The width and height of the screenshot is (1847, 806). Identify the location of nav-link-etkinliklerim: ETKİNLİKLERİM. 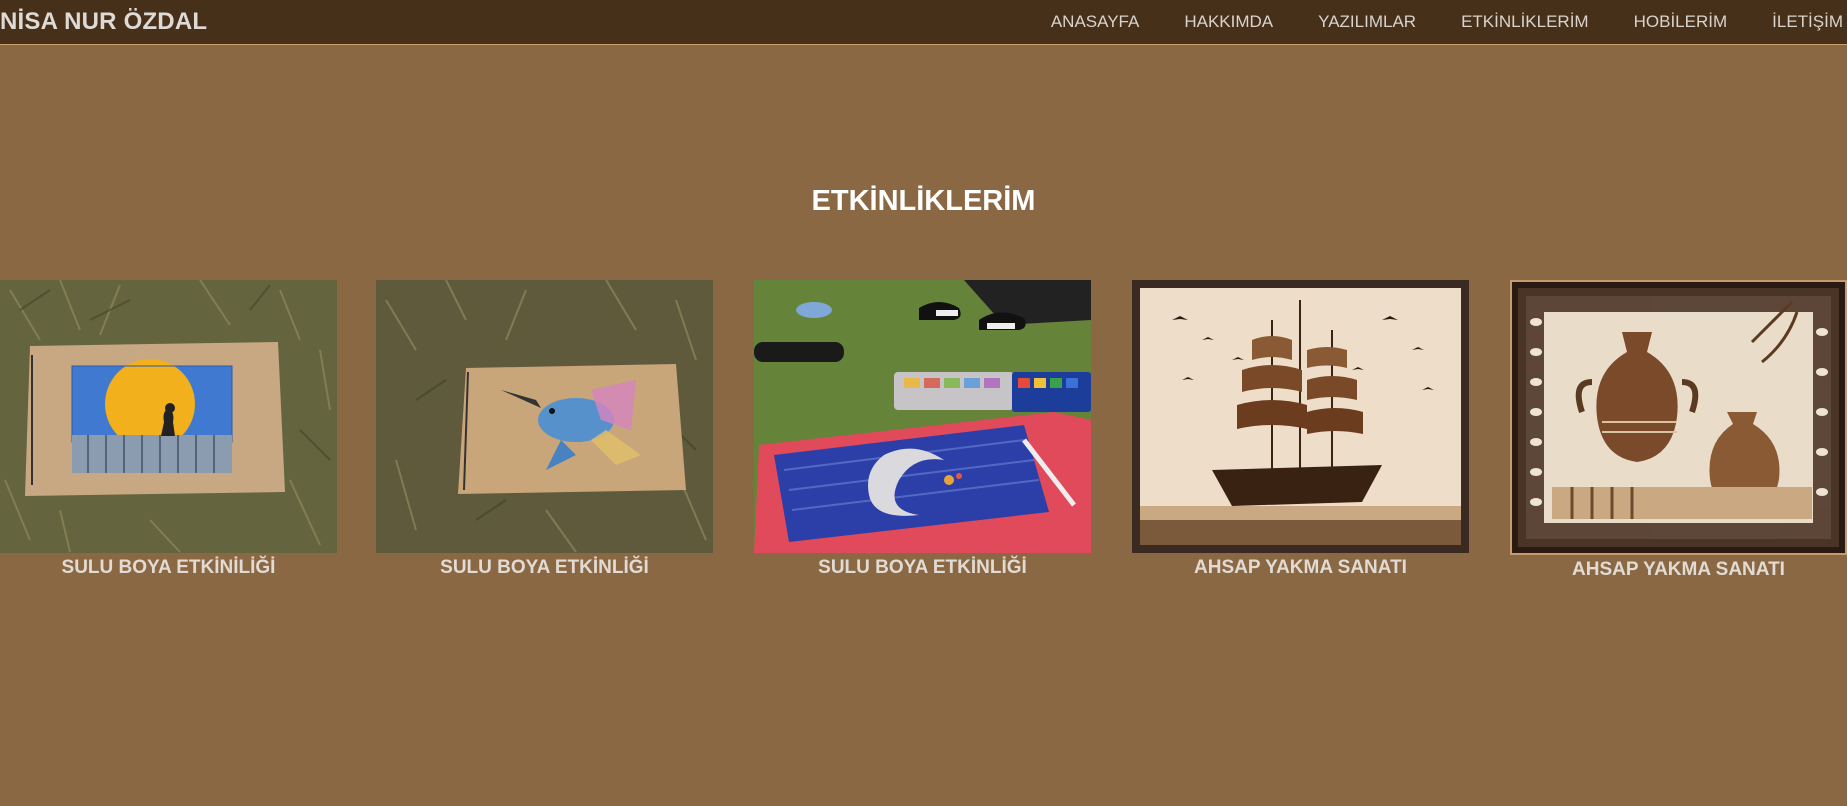
(1525, 22).